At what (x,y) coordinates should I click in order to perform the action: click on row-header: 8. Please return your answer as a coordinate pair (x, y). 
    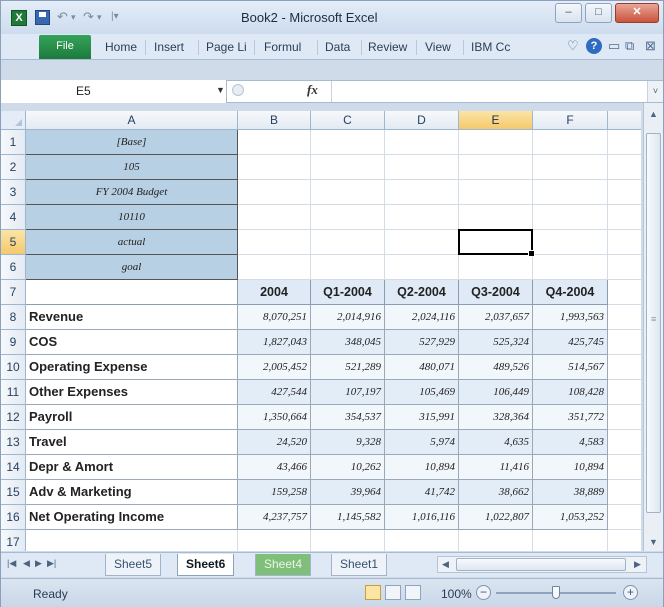
    Looking at the image, I should click on (13, 317).